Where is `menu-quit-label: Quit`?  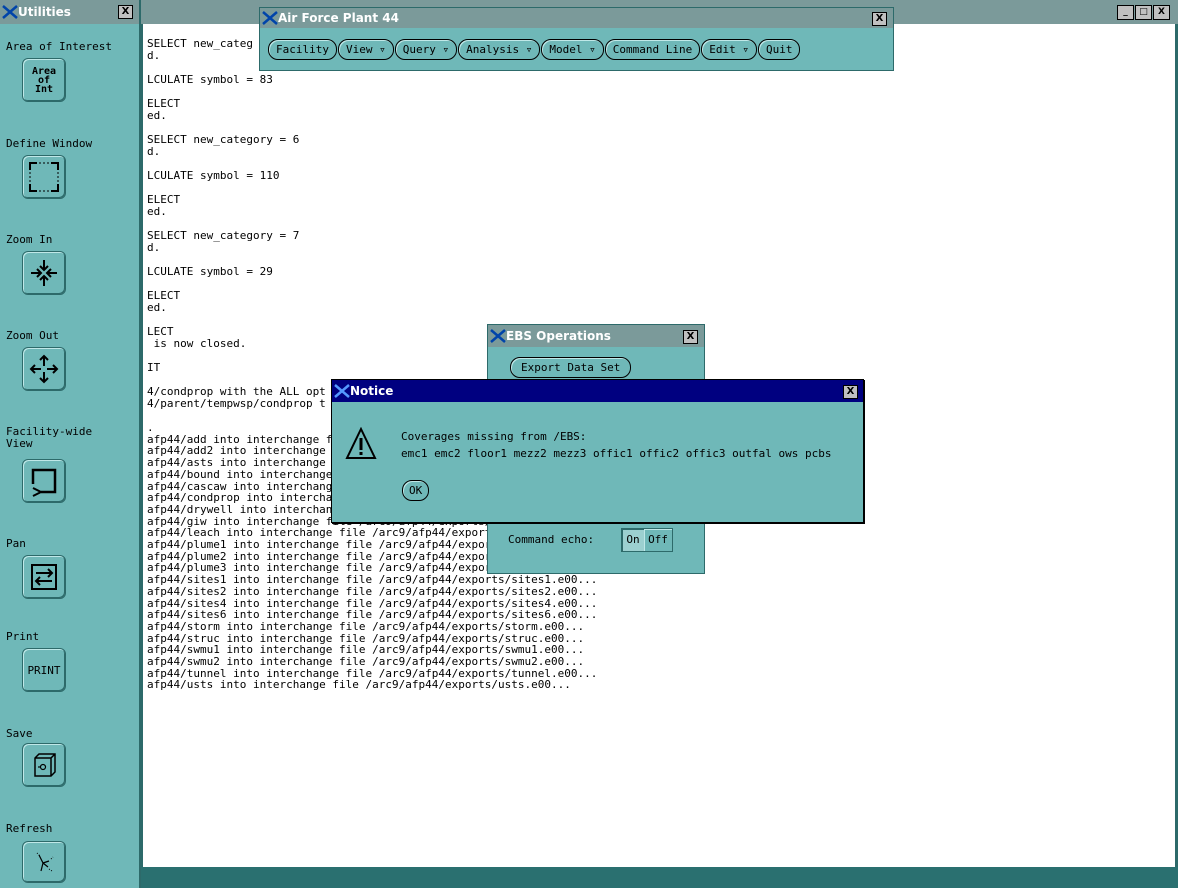
menu-quit-label: Quit is located at coordinates (779, 49).